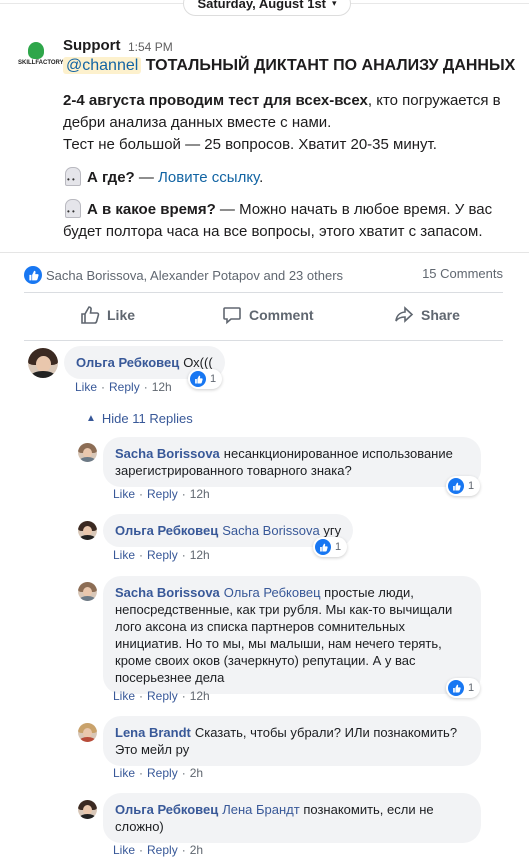 This screenshot has height=866, width=529. Describe the element at coordinates (208, 177) in the screenshot. I see `link-catch: Ловите ссылку` at that location.